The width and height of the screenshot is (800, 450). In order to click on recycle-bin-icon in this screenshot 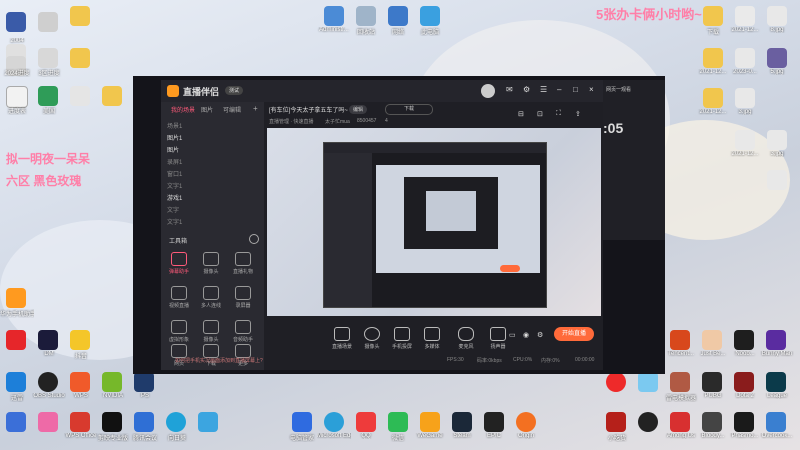, I will do `click(366, 16)`.